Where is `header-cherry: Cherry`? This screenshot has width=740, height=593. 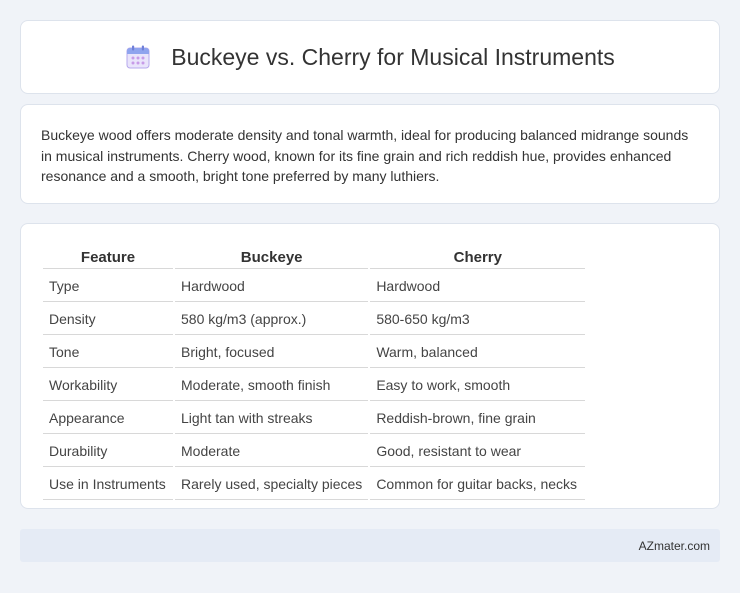 header-cherry: Cherry is located at coordinates (478, 257).